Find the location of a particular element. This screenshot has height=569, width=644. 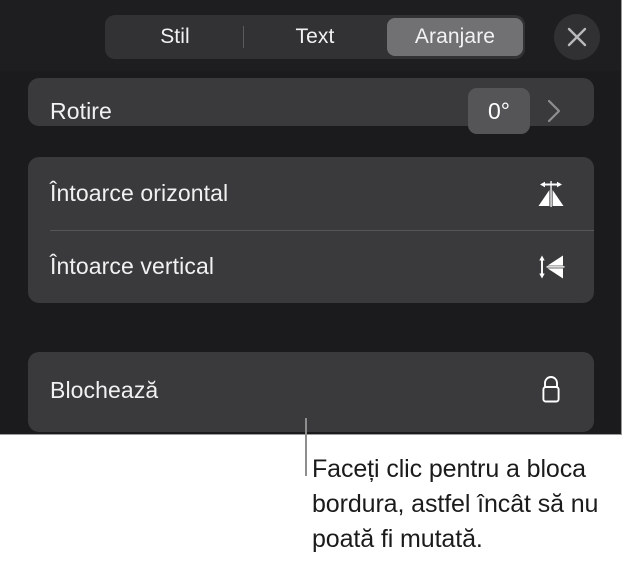

flip-horizontal-button is located at coordinates (551, 194).